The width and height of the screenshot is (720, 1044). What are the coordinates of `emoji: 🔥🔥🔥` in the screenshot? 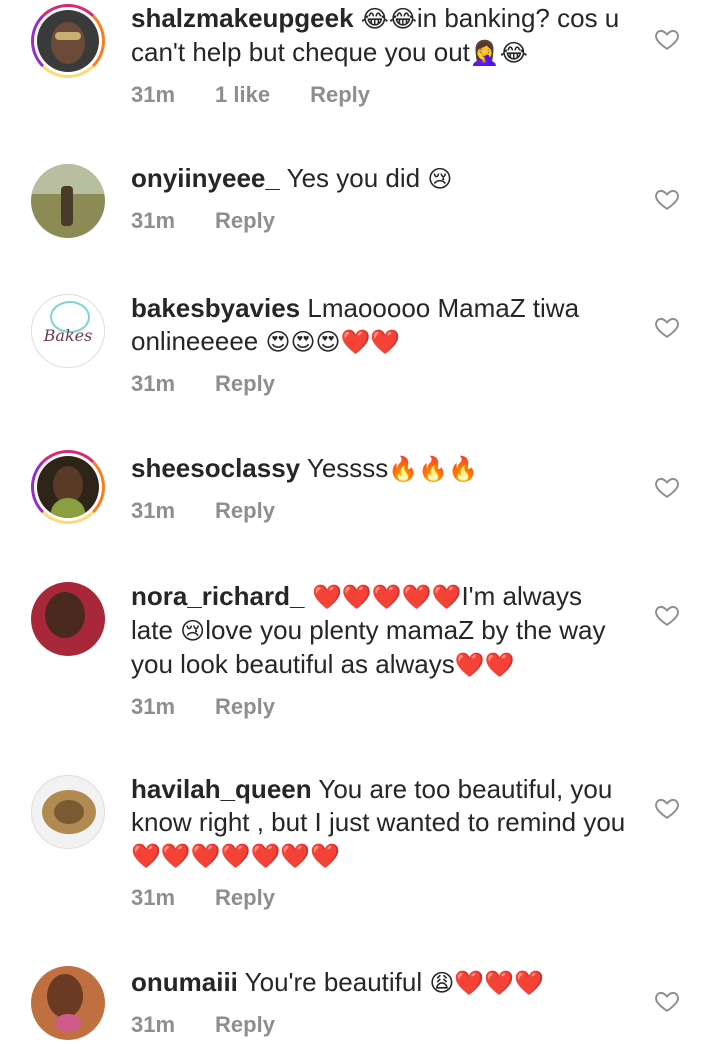 It's located at (433, 469).